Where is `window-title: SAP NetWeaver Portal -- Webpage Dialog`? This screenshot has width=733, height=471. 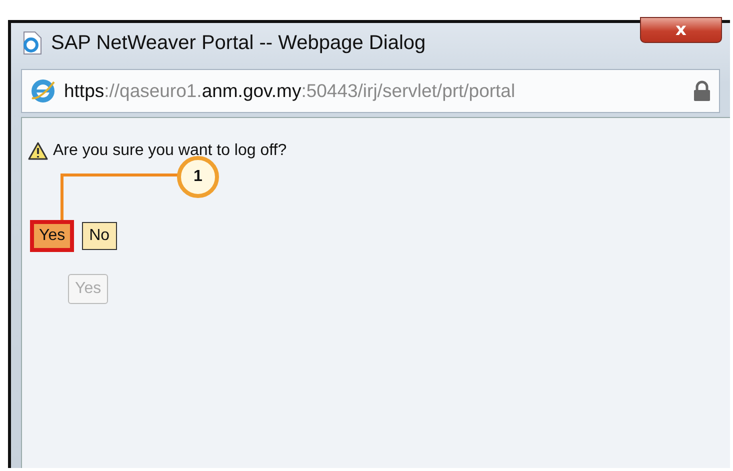 window-title: SAP NetWeaver Portal -- Webpage Dialog is located at coordinates (238, 43).